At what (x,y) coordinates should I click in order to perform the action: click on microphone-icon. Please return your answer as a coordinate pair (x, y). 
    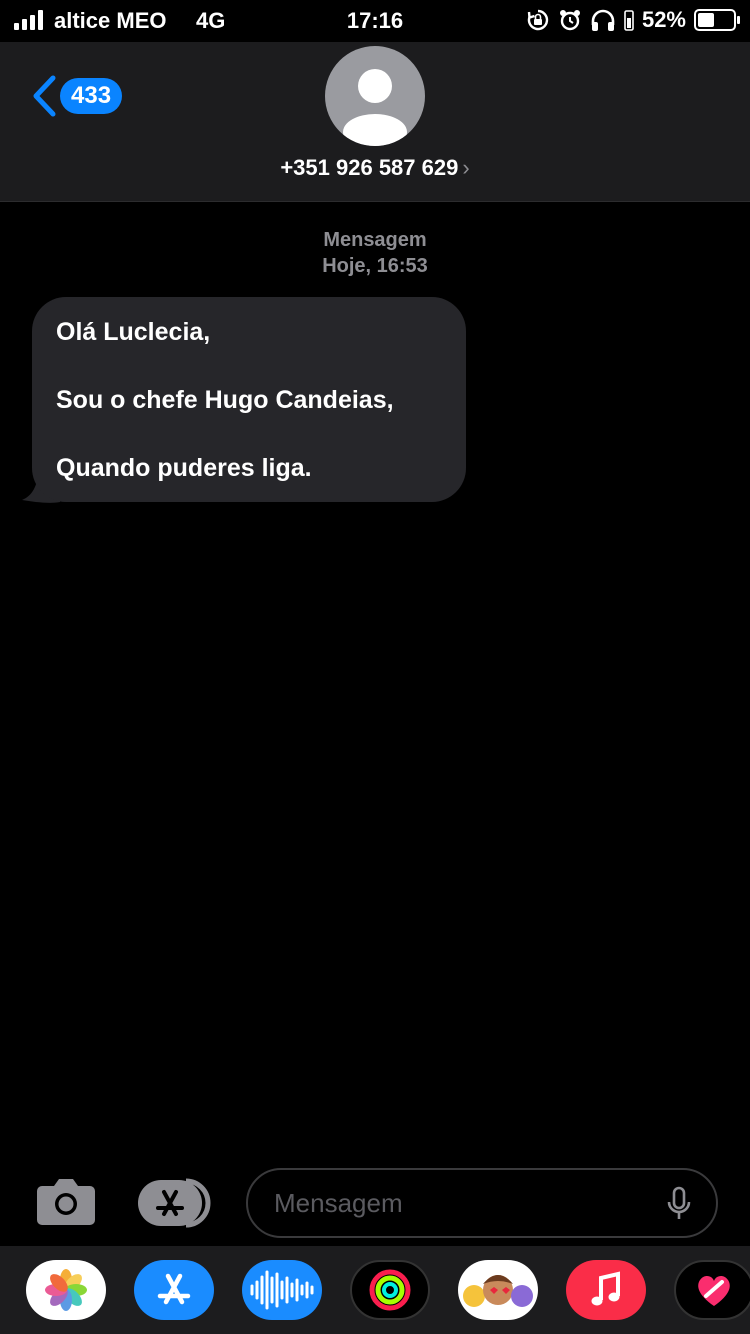
    Looking at the image, I should click on (679, 1204).